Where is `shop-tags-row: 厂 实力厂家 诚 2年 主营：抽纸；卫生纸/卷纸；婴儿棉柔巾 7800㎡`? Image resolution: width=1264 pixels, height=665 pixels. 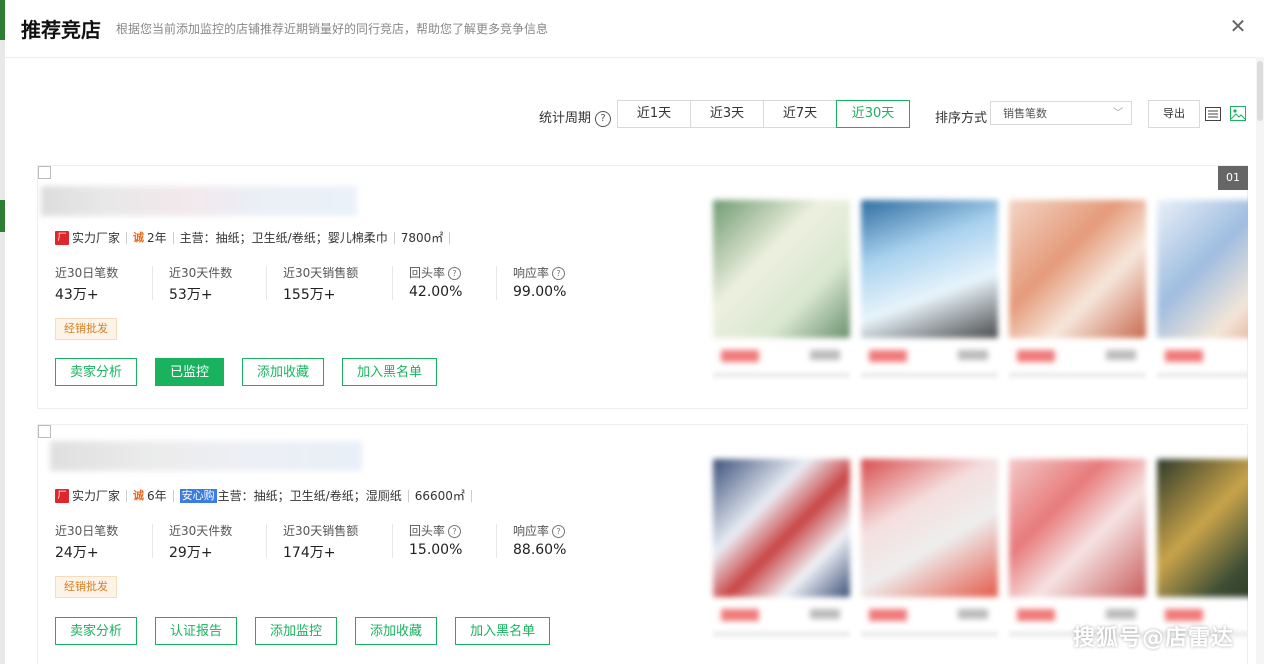 shop-tags-row: 厂 实力厂家 诚 2年 主营：抽纸；卫生纸/卷纸；婴儿棉柔巾 7800㎡ is located at coordinates (255, 237).